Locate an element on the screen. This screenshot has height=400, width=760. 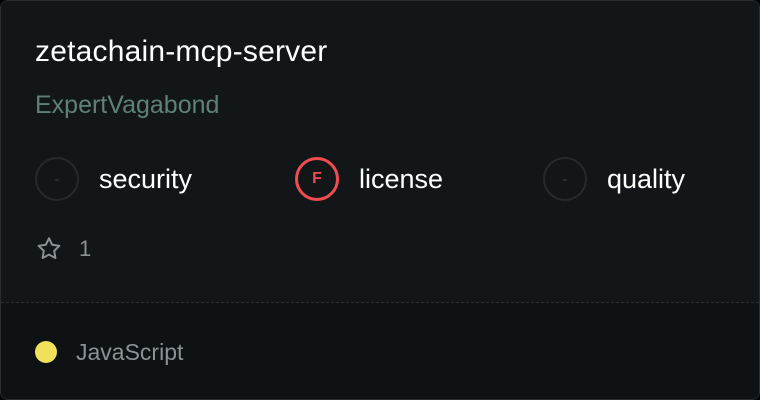
quality-label: quality is located at coordinates (646, 178).